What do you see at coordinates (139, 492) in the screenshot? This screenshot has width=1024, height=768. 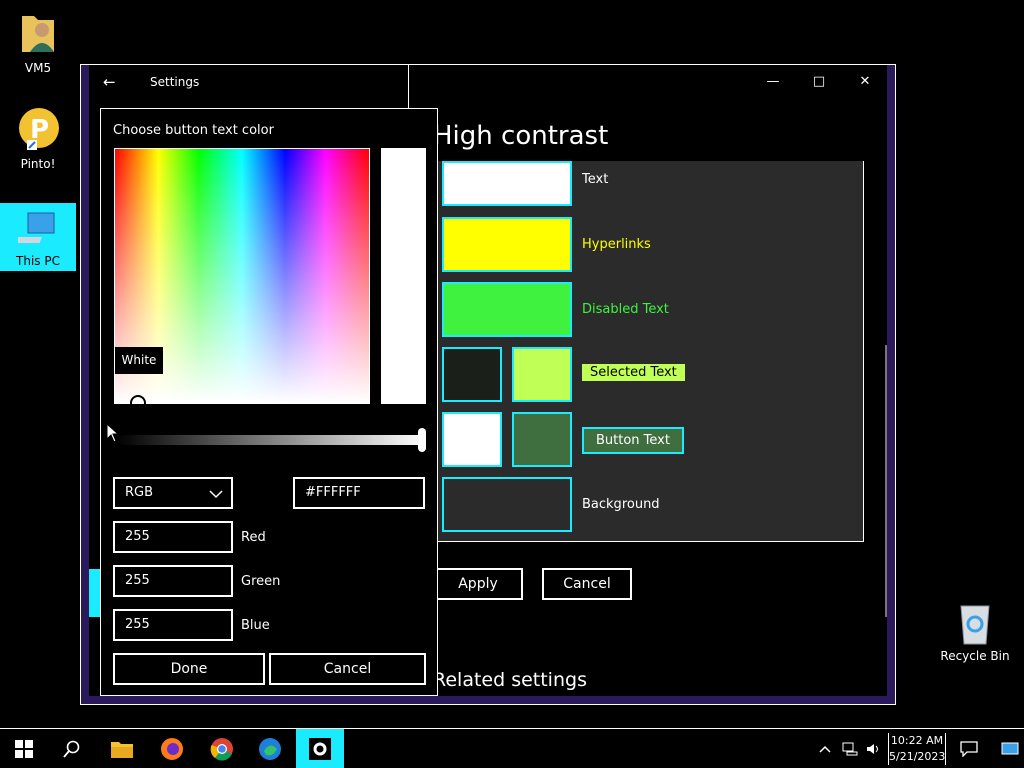 I see `color-mode-value: RGB` at bounding box center [139, 492].